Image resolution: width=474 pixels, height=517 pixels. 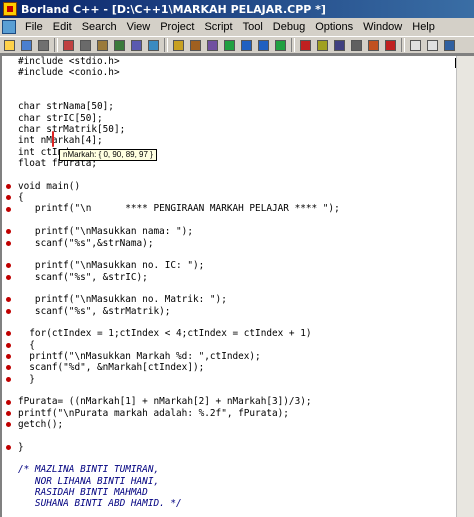 What do you see at coordinates (66, 107) in the screenshot?
I see `code-line: char strNama[50];` at bounding box center [66, 107].